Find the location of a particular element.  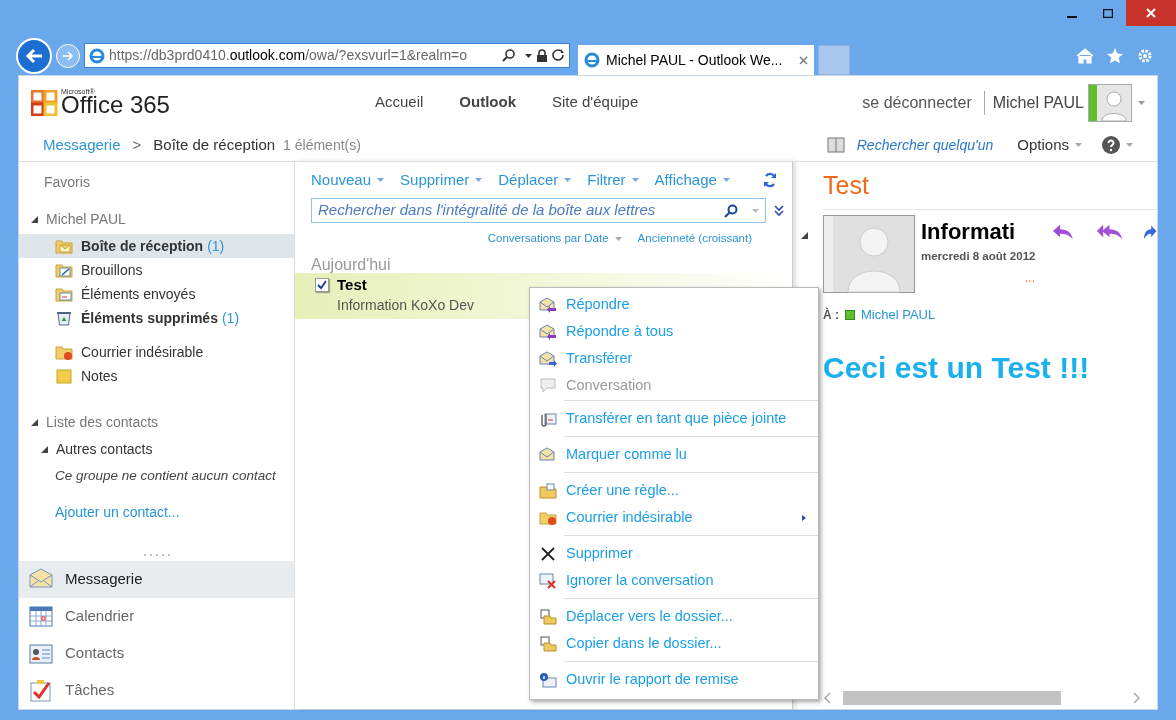

module-label: Messagerie is located at coordinates (104, 579).